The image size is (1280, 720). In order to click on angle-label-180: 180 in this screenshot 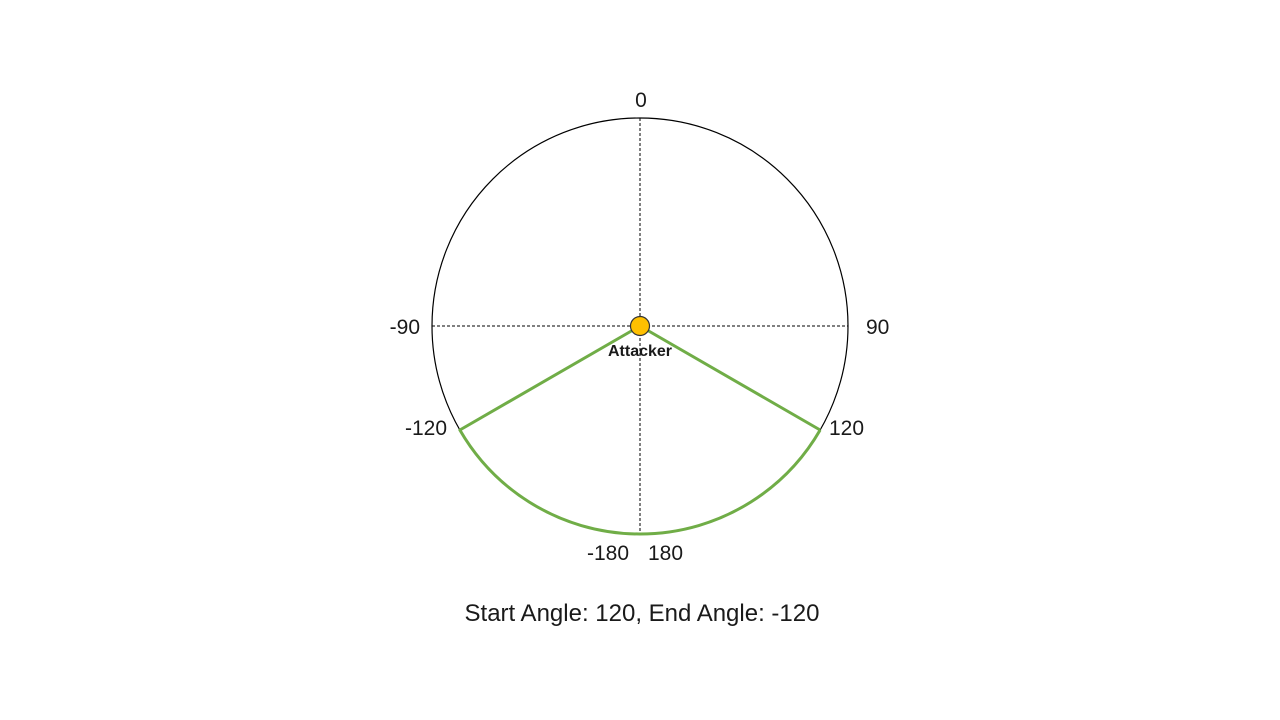, I will do `click(665, 553)`.